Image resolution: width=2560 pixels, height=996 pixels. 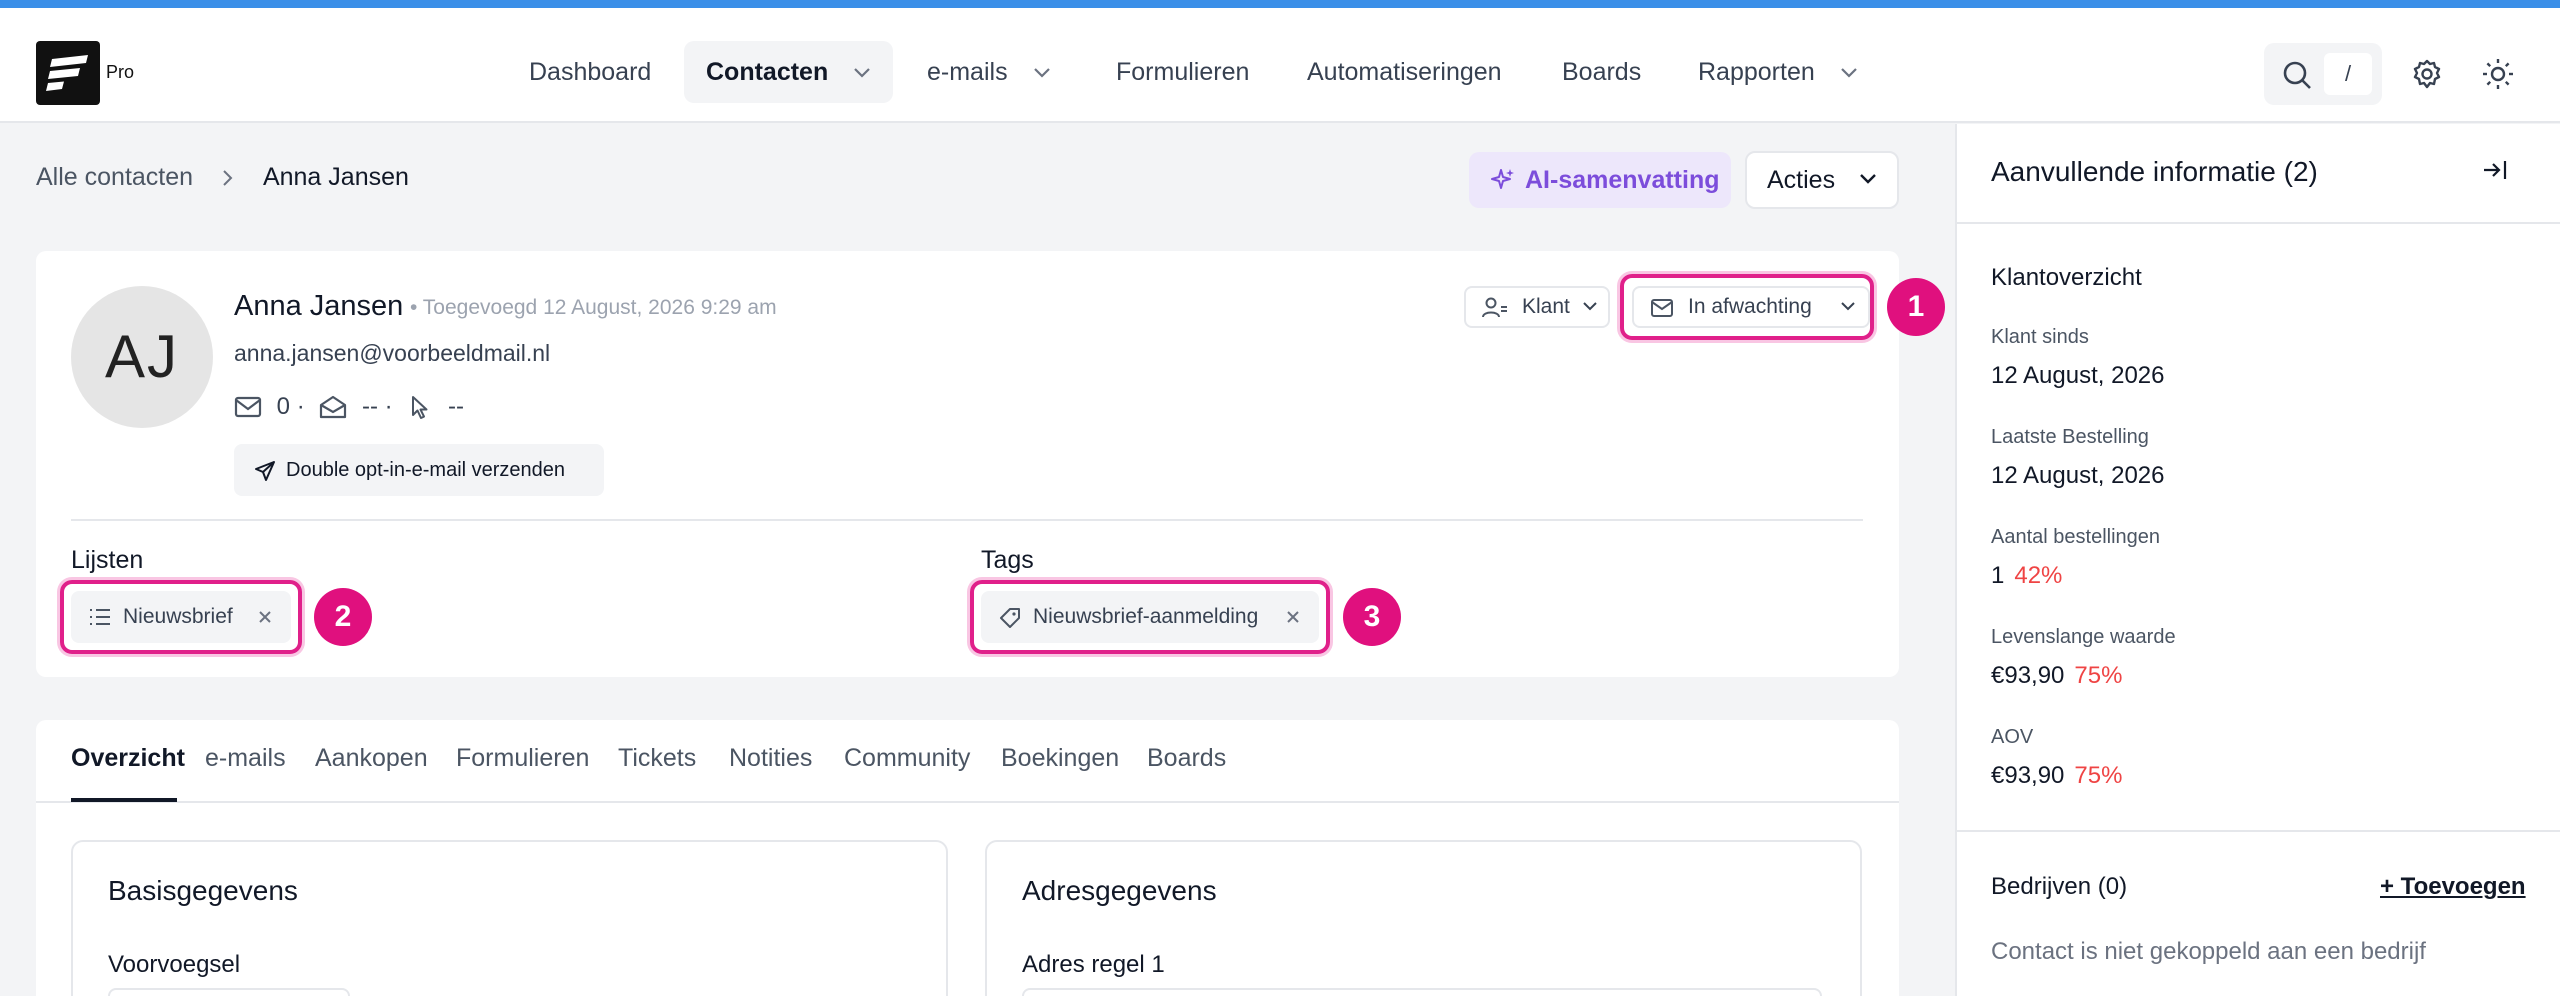 I want to click on companies-title: Bedrijven (0), so click(x=2059, y=886).